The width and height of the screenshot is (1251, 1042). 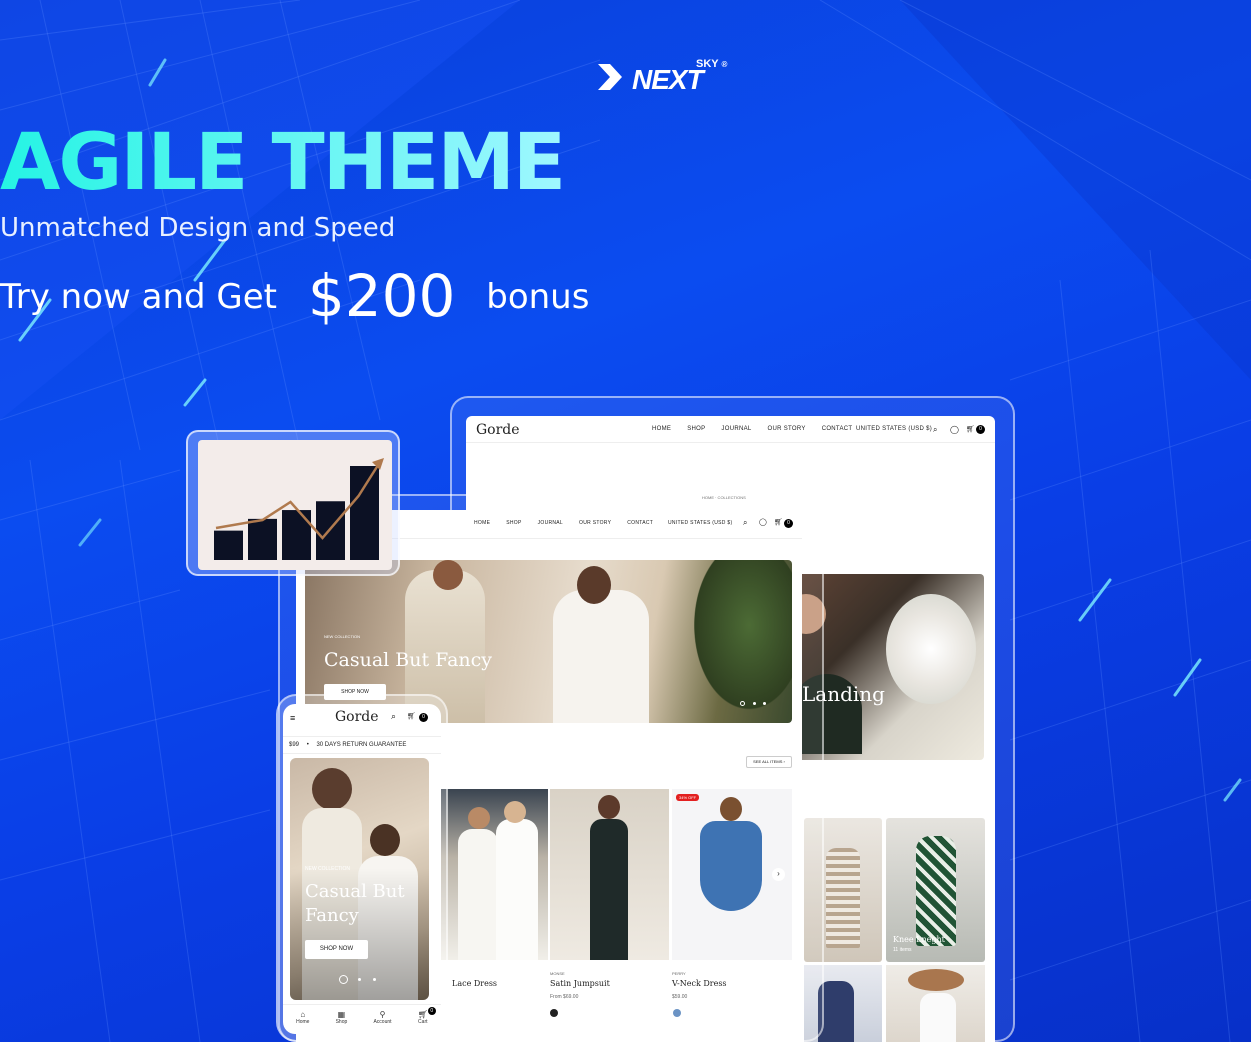 What do you see at coordinates (564, 997) in the screenshot?
I see `product-price: From $69.00` at bounding box center [564, 997].